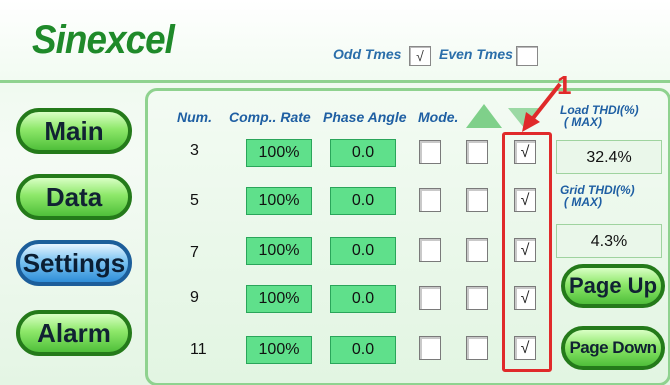 Image resolution: width=670 pixels, height=385 pixels. I want to click on row-num: 5, so click(194, 200).